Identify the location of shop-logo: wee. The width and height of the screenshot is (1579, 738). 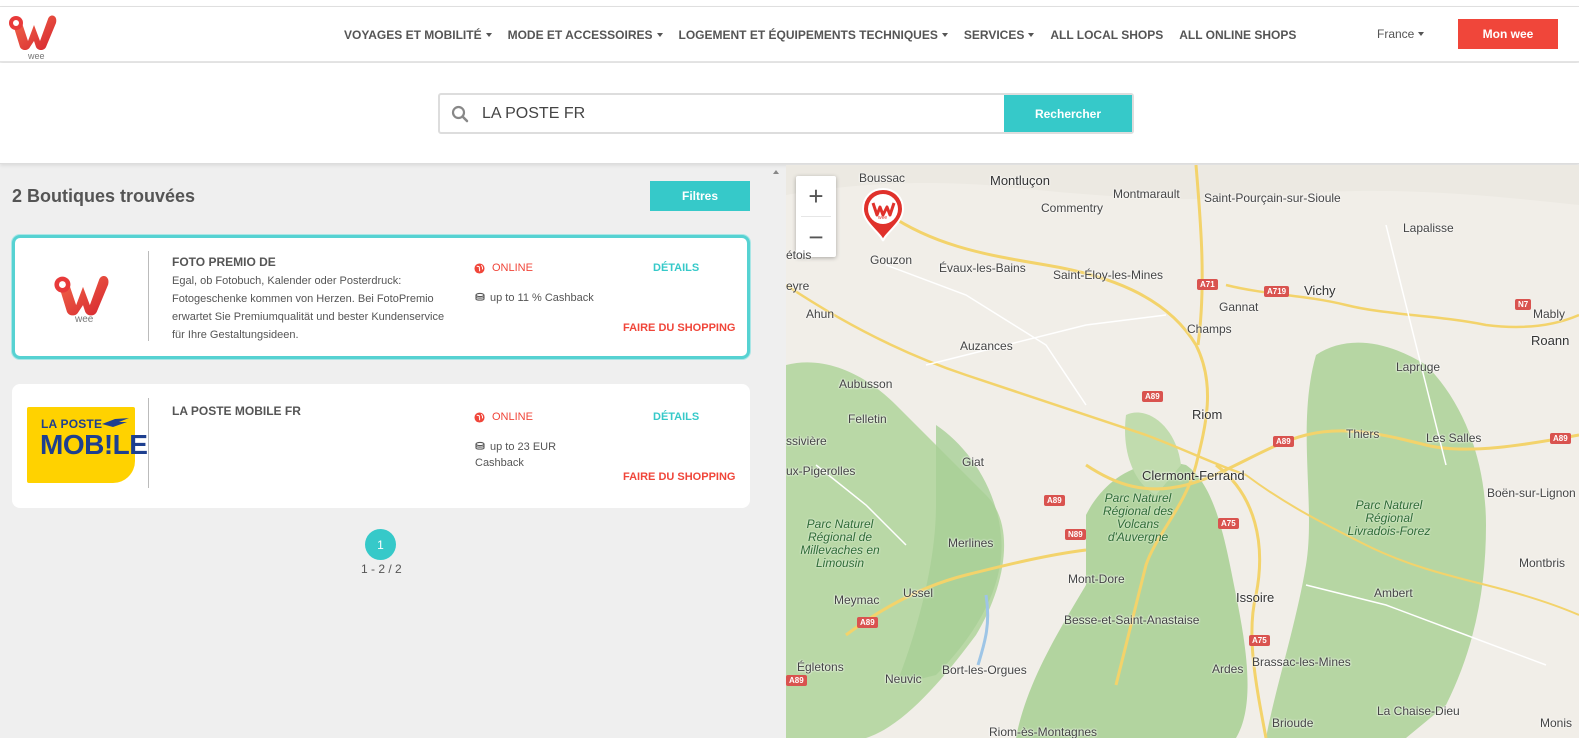
(83, 300).